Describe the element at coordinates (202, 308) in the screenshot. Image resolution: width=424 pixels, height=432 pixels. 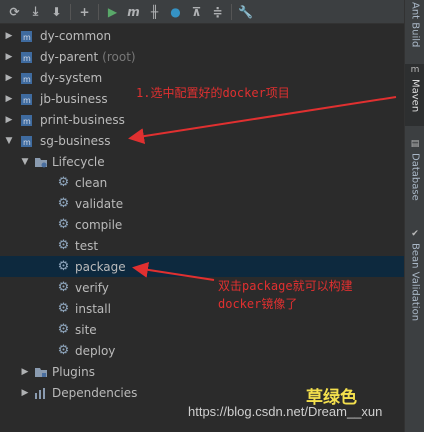
I see `lifecycle-phase-install: ⚙ install` at that location.